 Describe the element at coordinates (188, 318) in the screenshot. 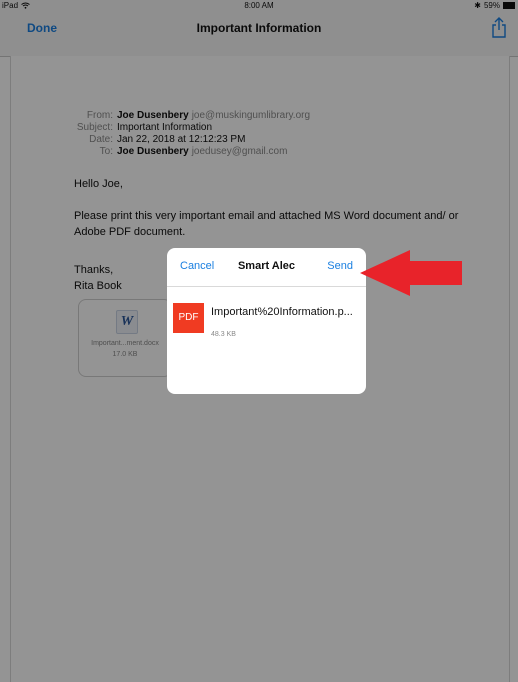

I see `pdf-file-icon: PDF` at that location.